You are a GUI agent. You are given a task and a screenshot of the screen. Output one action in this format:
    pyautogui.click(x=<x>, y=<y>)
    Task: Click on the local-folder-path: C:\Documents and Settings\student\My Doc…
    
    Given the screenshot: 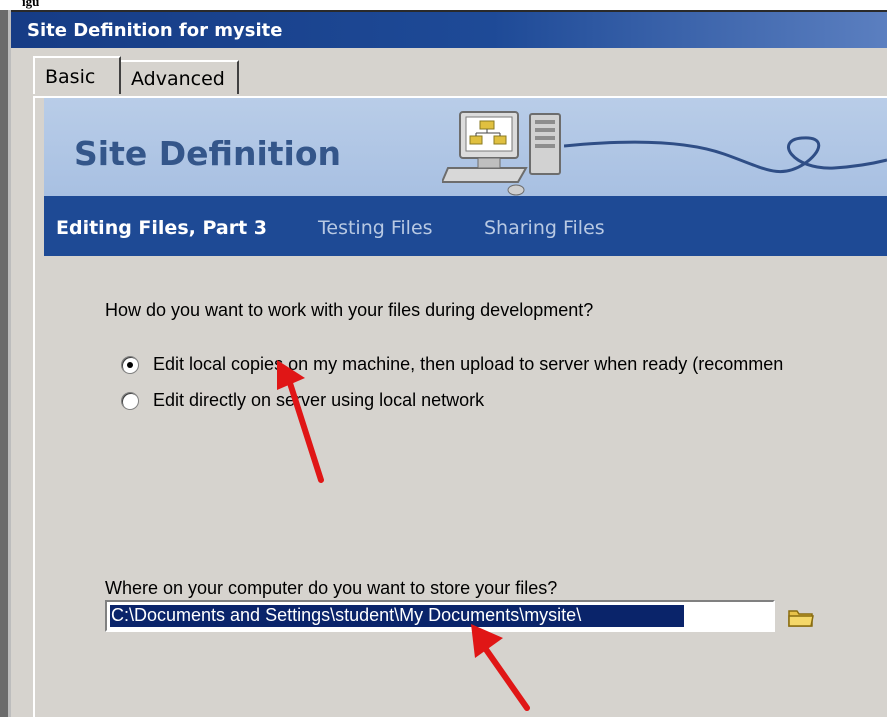 What is the action you would take?
    pyautogui.click(x=346, y=615)
    